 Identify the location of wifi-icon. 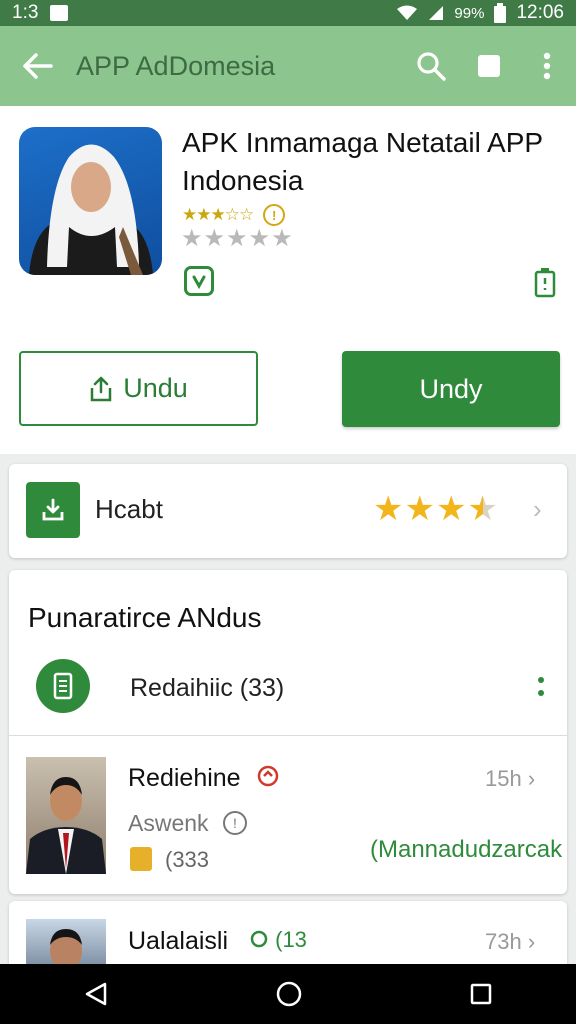
(407, 12).